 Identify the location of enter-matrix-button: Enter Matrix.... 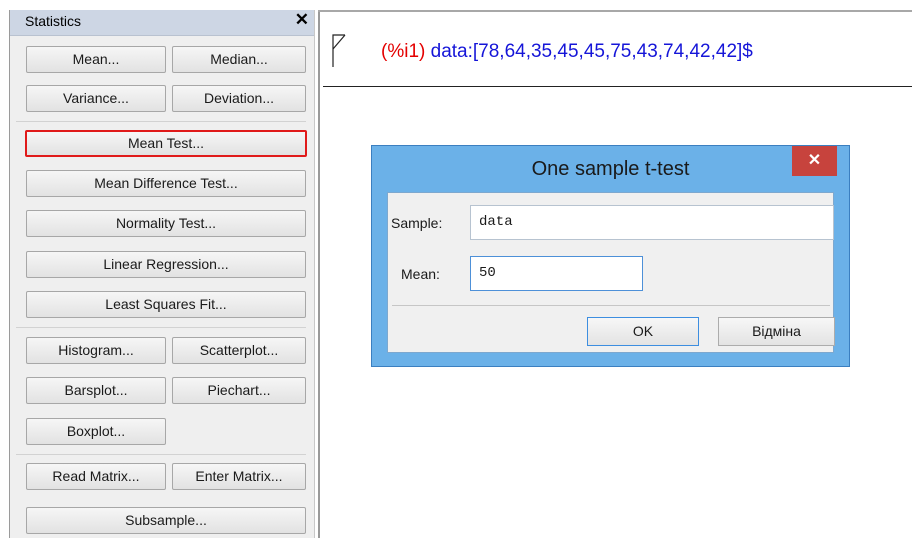
(239, 476).